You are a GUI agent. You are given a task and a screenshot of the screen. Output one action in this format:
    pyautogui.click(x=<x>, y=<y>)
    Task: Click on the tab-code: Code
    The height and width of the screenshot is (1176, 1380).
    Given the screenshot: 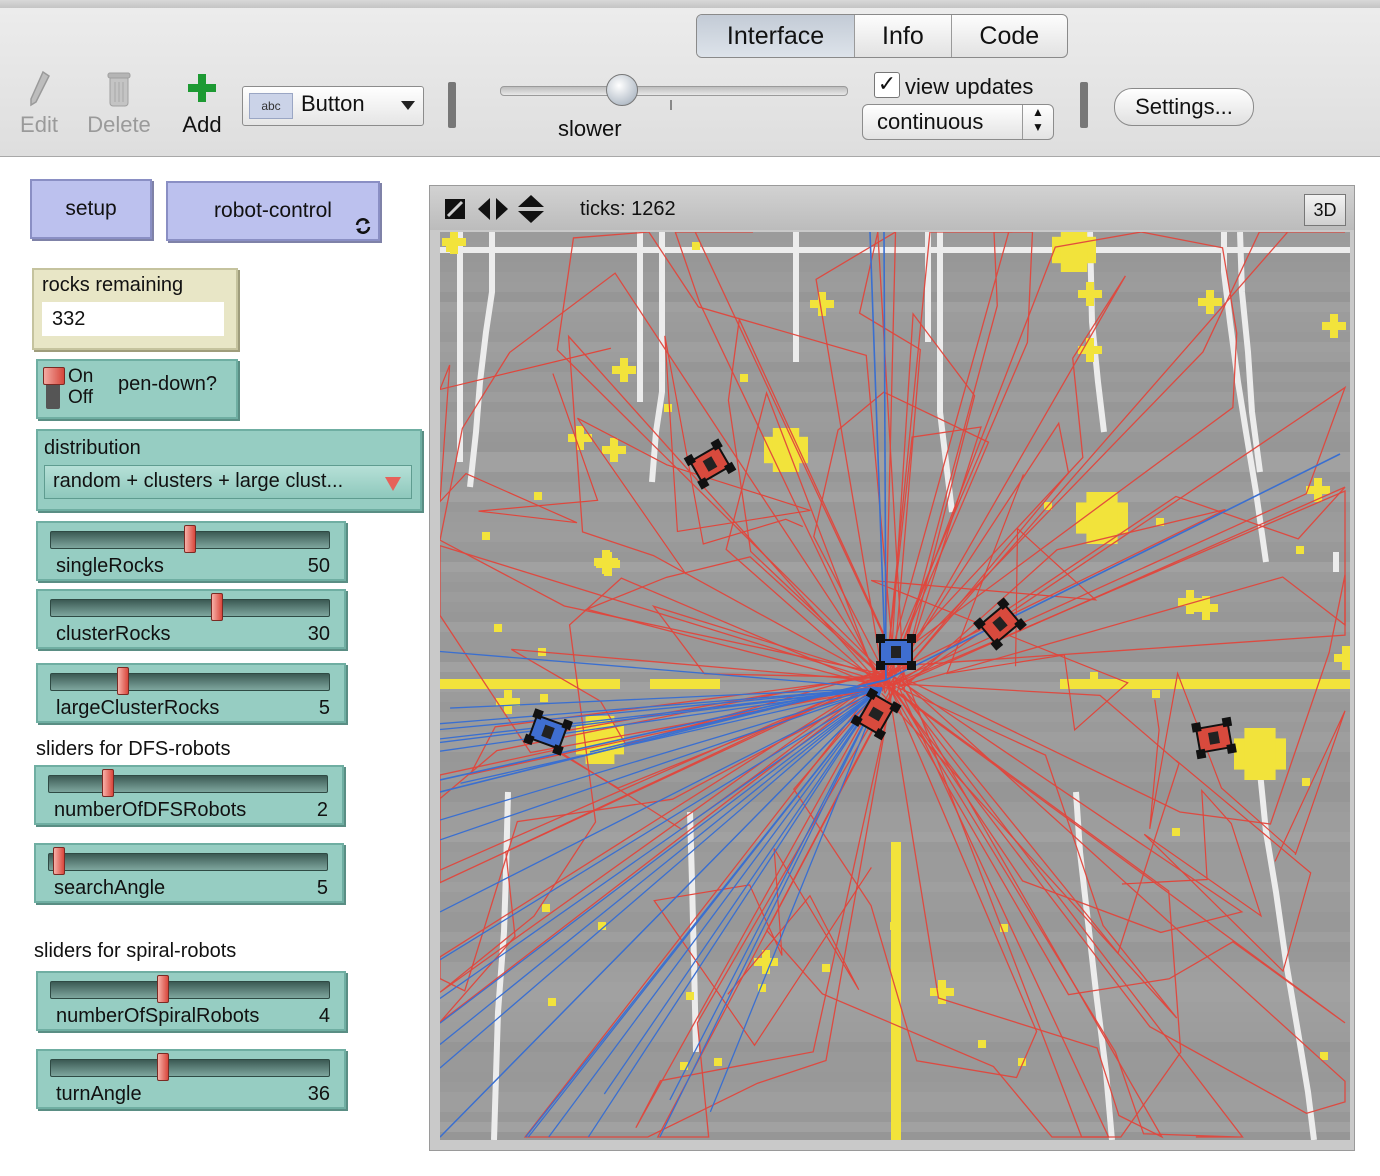 What is the action you would take?
    pyautogui.click(x=1009, y=36)
    